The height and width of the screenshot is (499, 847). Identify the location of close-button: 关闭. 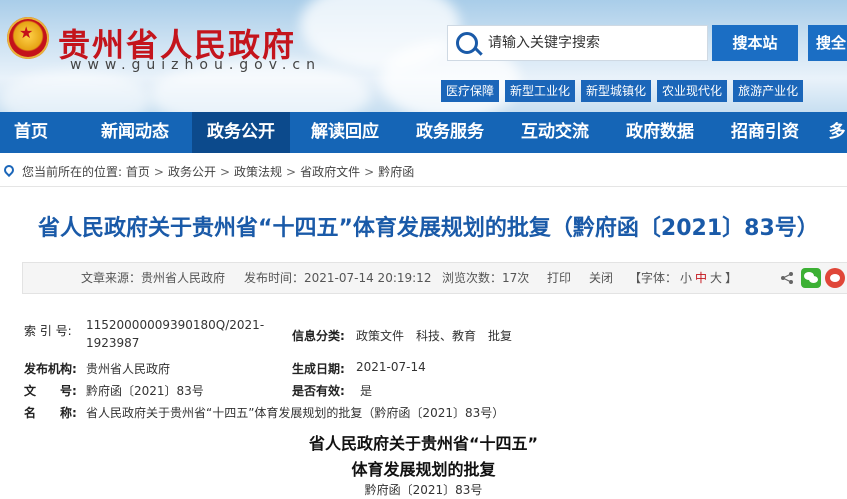
(601, 278).